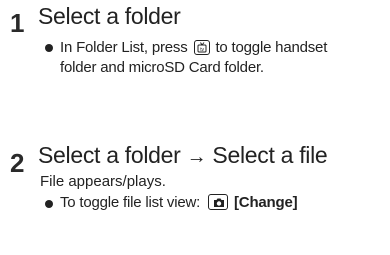 The image size is (390, 255). I want to click on step-2-title-part-1: Select a folder, so click(109, 155).